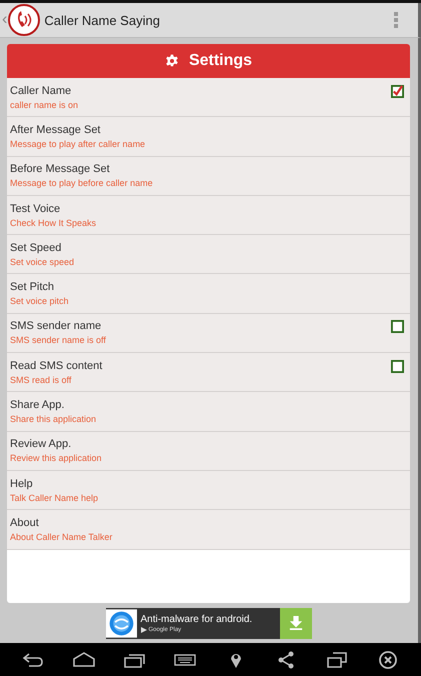  Describe the element at coordinates (58, 340) in the screenshot. I see `setting-summary: SMS sender name is off` at that location.